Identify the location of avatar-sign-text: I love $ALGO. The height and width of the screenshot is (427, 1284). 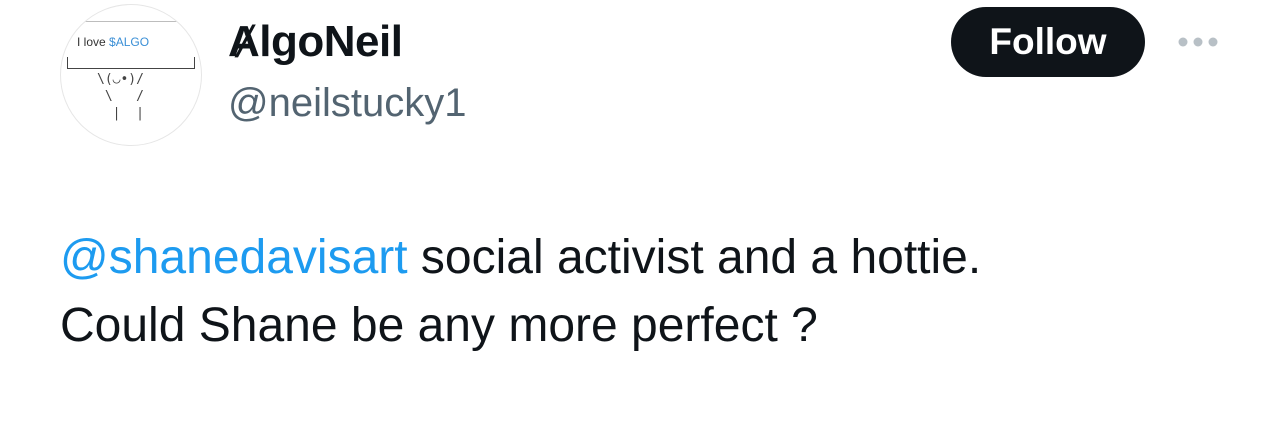
(113, 42).